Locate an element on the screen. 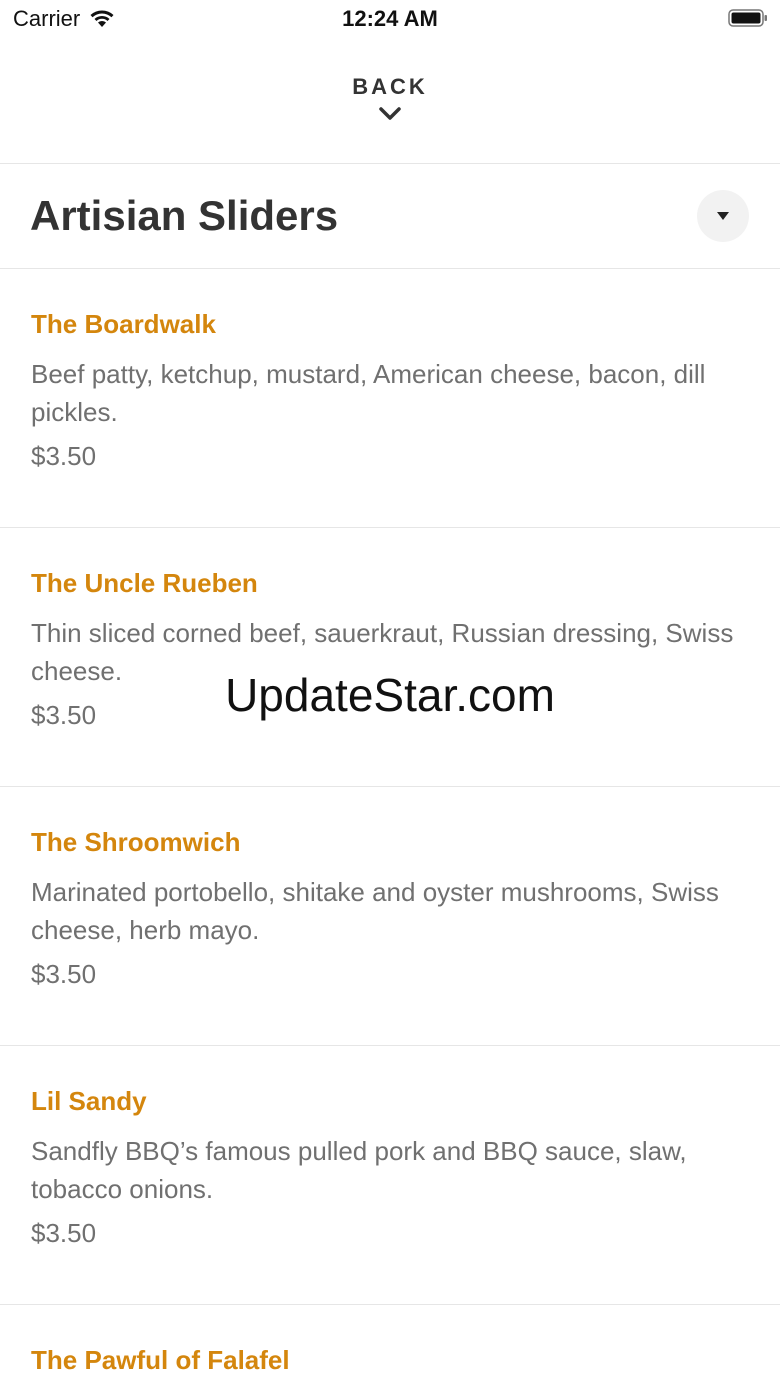  section-dropdown-button is located at coordinates (723, 216).